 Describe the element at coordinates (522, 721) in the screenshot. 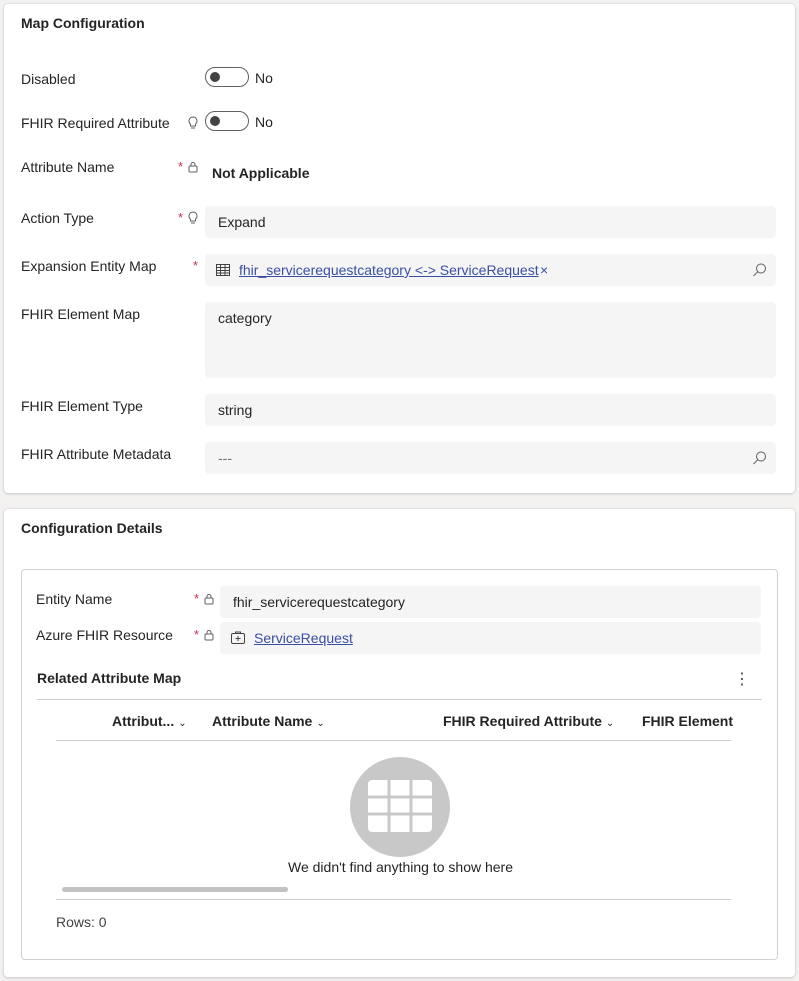

I see `column-header-label: FHIR Required Attribute` at that location.